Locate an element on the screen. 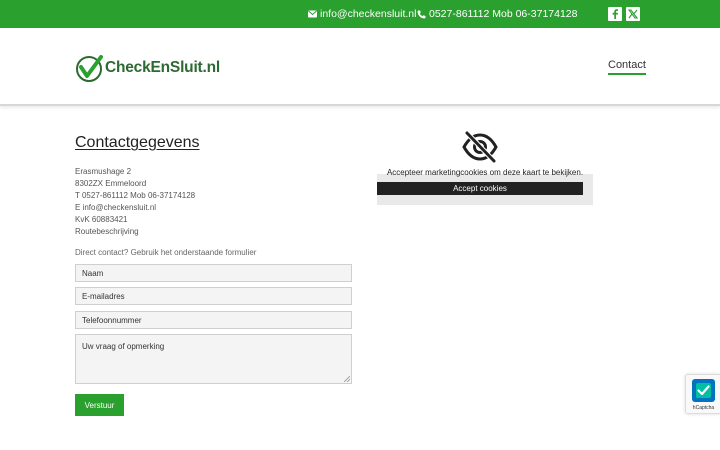  topbar-email-text: info@checkensluit.nl is located at coordinates (368, 14).